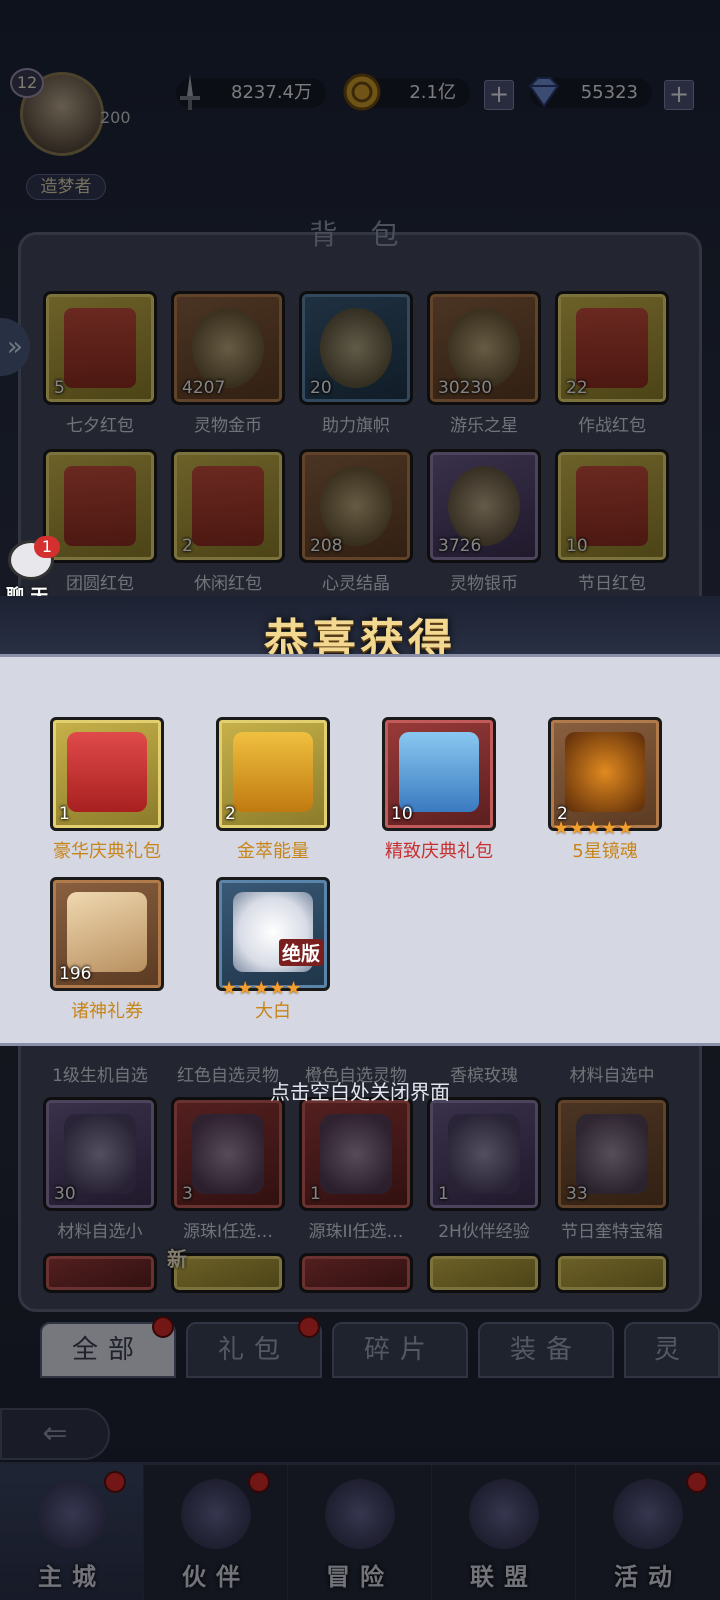 This screenshot has width=720, height=1600. Describe the element at coordinates (64, 814) in the screenshot. I see `reward-item-count: 1` at that location.